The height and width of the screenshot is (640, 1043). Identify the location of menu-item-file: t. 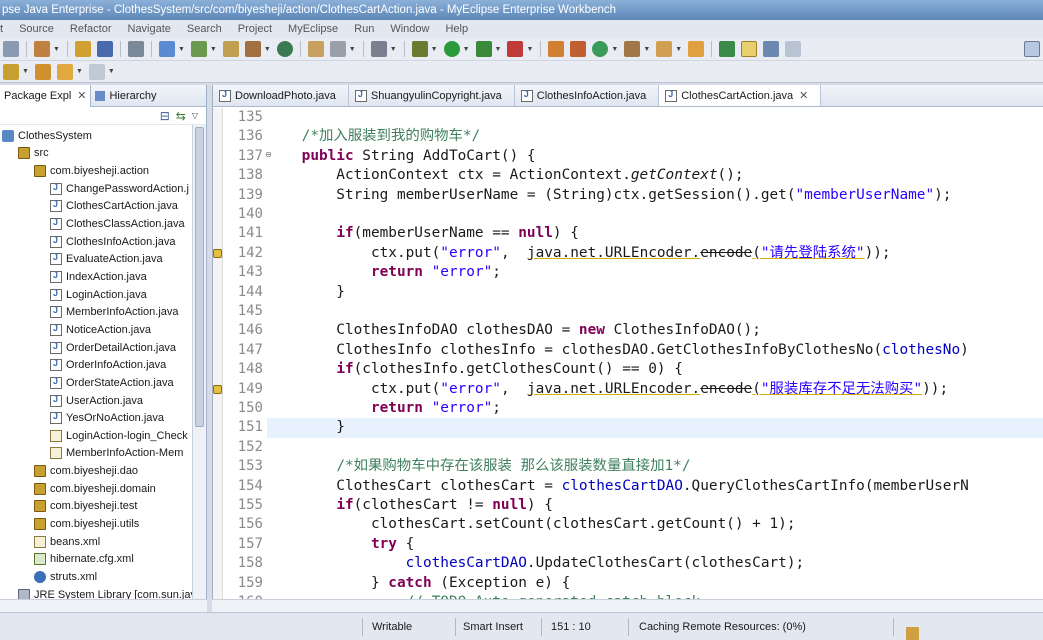
(5, 29).